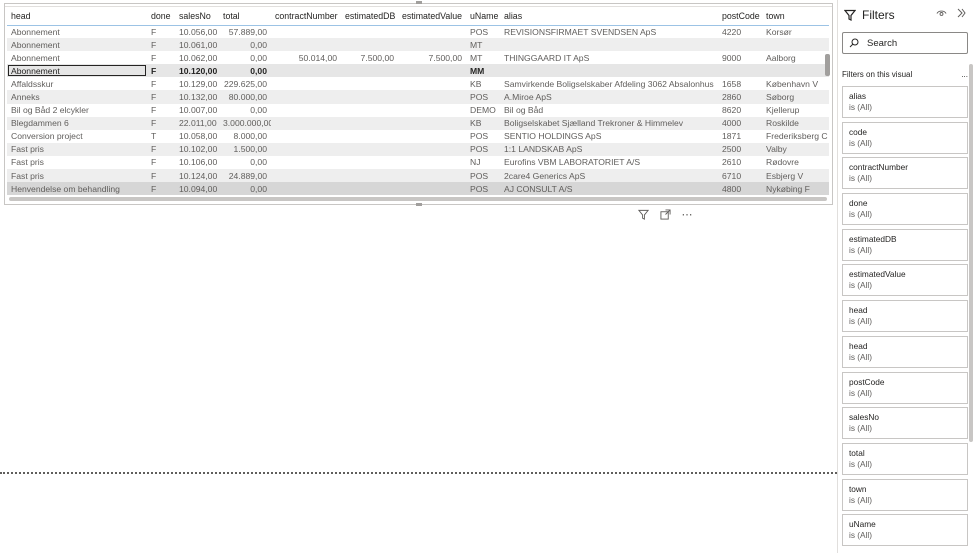  Describe the element at coordinates (197, 136) in the screenshot. I see `table-cell-salesno: 10.058,00` at that location.